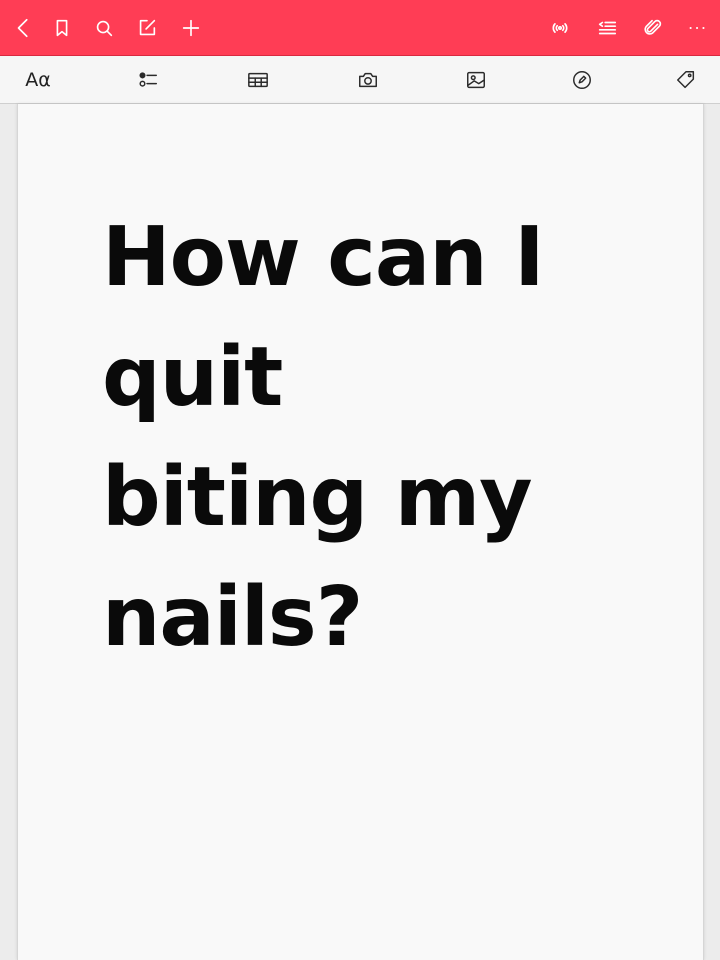 Image resolution: width=720 pixels, height=960 pixels. I want to click on broadcast-button, so click(560, 28).